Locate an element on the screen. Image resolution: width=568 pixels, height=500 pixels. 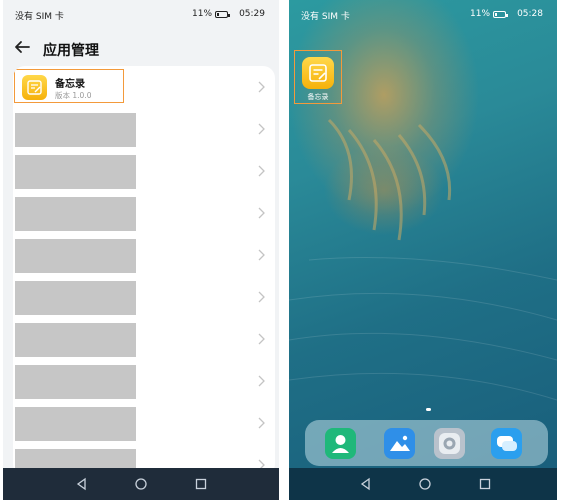
status-right: 11% 05:29 is located at coordinates (228, 14).